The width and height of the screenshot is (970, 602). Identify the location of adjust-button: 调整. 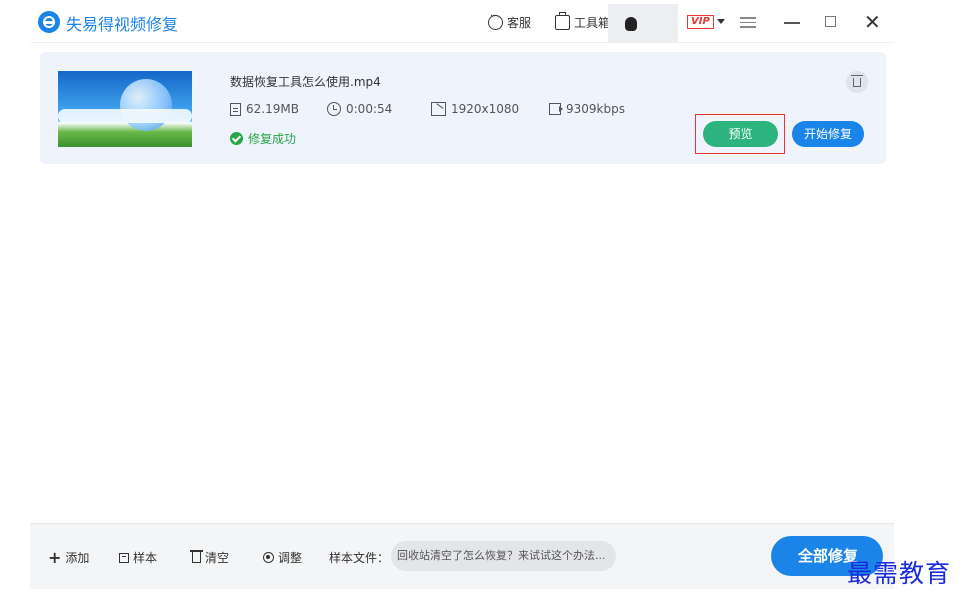
(282, 557).